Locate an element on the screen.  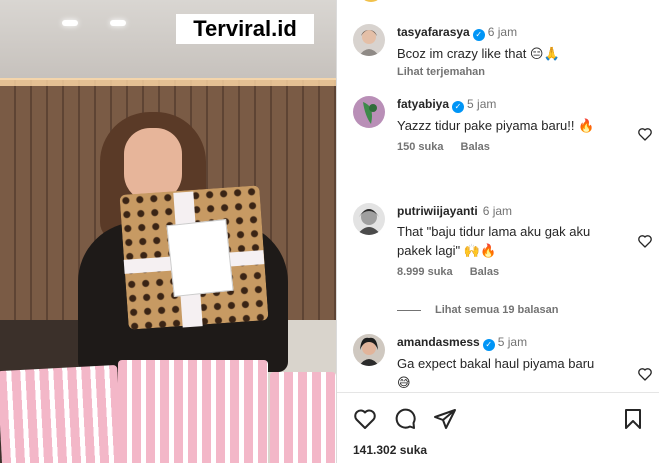
comment-likes: 150 suka is located at coordinates (420, 147).